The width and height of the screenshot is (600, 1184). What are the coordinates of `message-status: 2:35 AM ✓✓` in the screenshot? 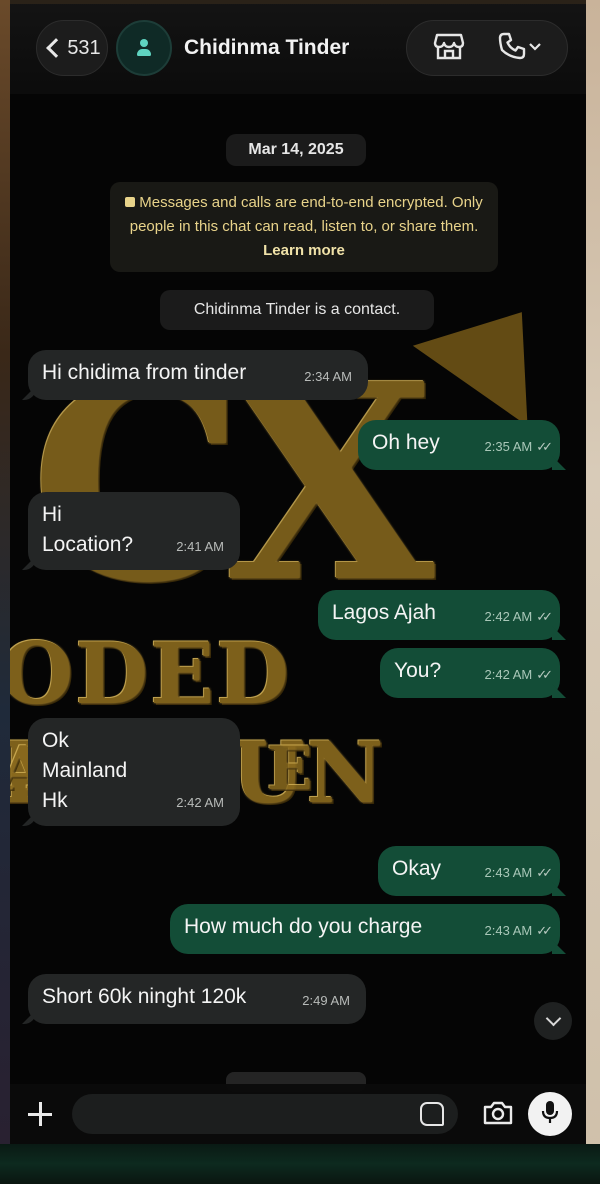 It's located at (518, 447).